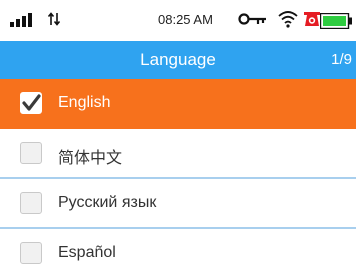  Describe the element at coordinates (25, 22) in the screenshot. I see `signal-icon` at that location.